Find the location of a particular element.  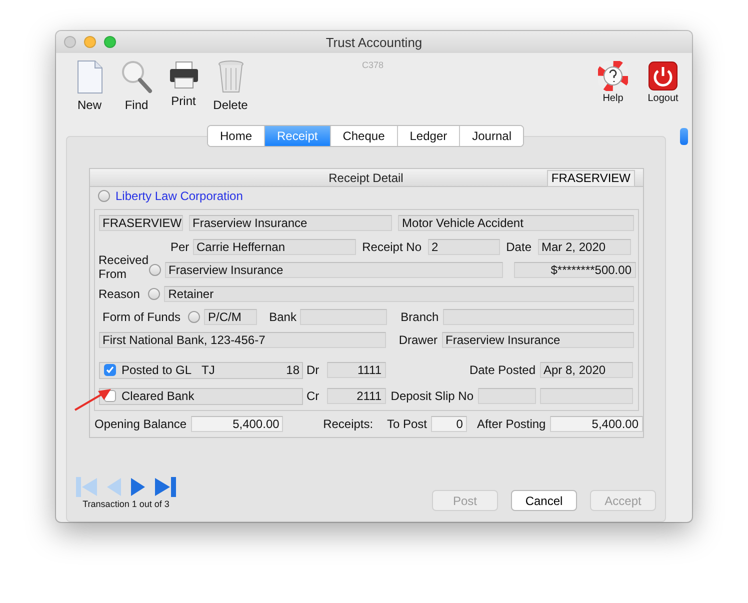

record-status: Transaction 1 out of 3 is located at coordinates (126, 504).